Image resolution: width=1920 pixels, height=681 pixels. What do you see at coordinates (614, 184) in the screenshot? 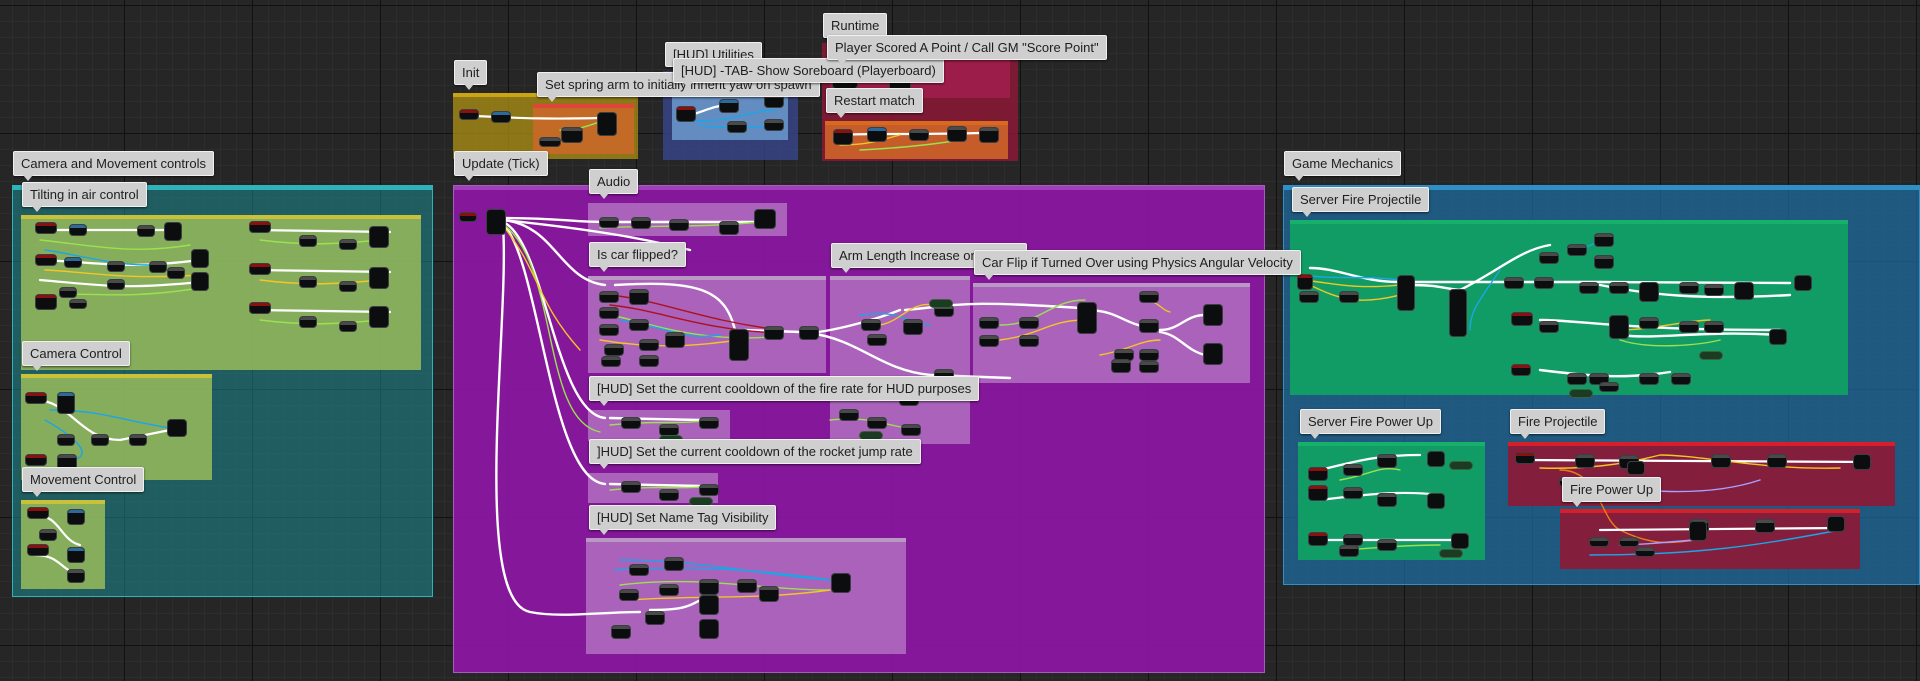
I see `comment-label-audio: Audio` at bounding box center [614, 184].